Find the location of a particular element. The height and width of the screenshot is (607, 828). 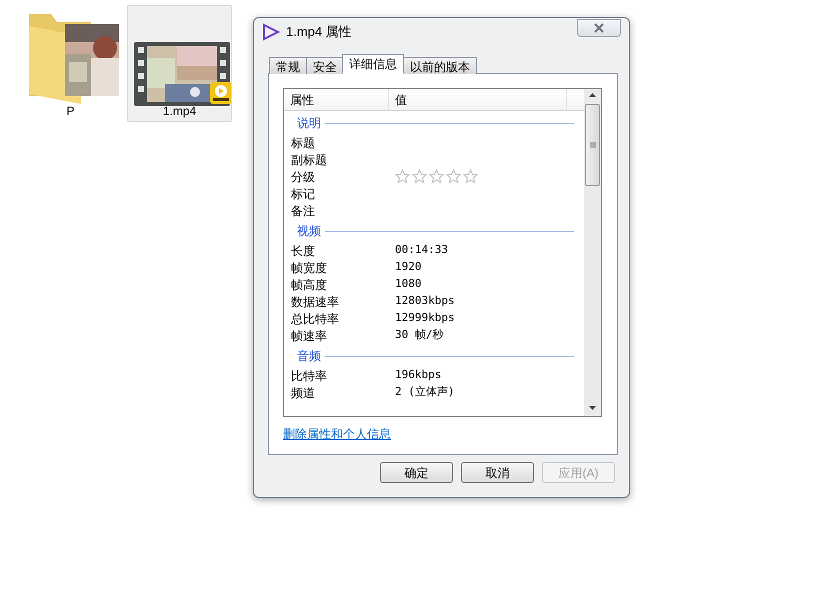

property-value: 12999kbps is located at coordinates (425, 318).